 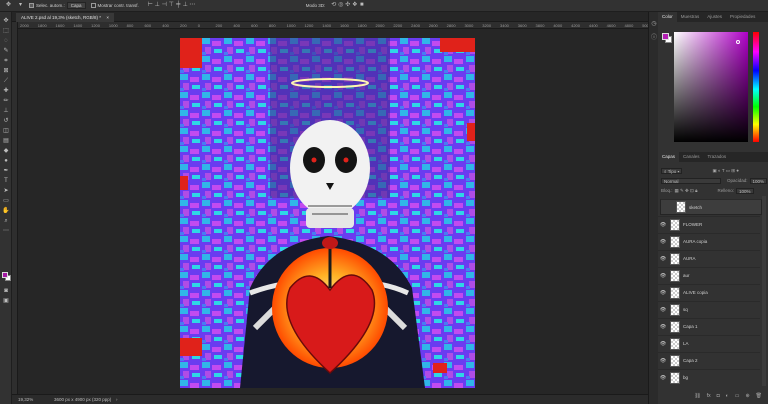 What do you see at coordinates (709, 396) in the screenshot?
I see `fx-icon: fx` at bounding box center [709, 396].